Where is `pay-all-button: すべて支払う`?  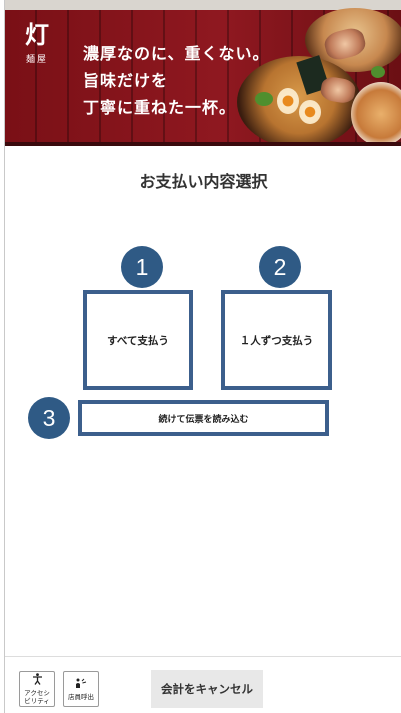 pay-all-button: すべて支払う is located at coordinates (138, 340).